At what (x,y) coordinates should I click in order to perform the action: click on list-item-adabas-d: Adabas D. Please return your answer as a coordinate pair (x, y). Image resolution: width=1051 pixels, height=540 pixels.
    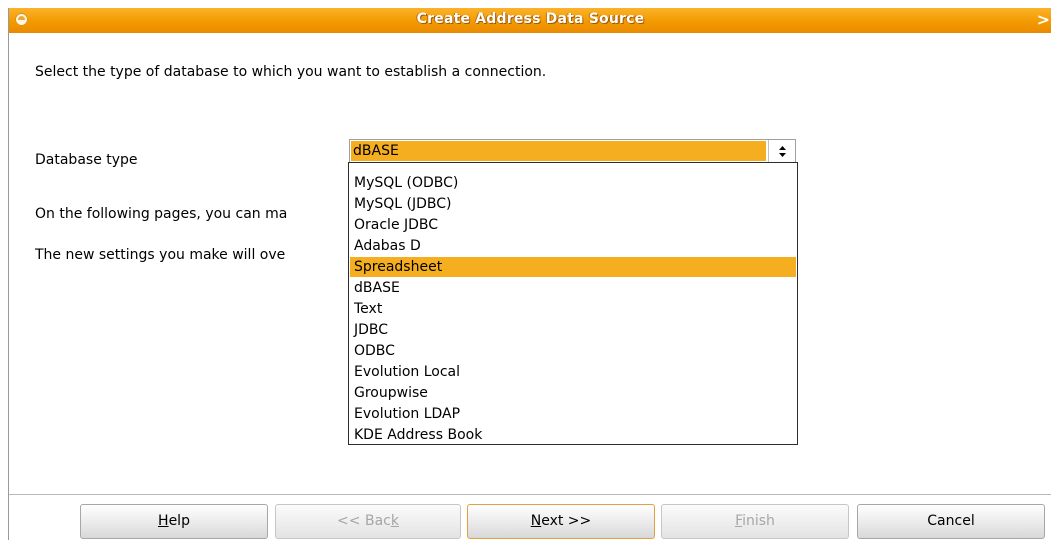
    Looking at the image, I should click on (573, 246).